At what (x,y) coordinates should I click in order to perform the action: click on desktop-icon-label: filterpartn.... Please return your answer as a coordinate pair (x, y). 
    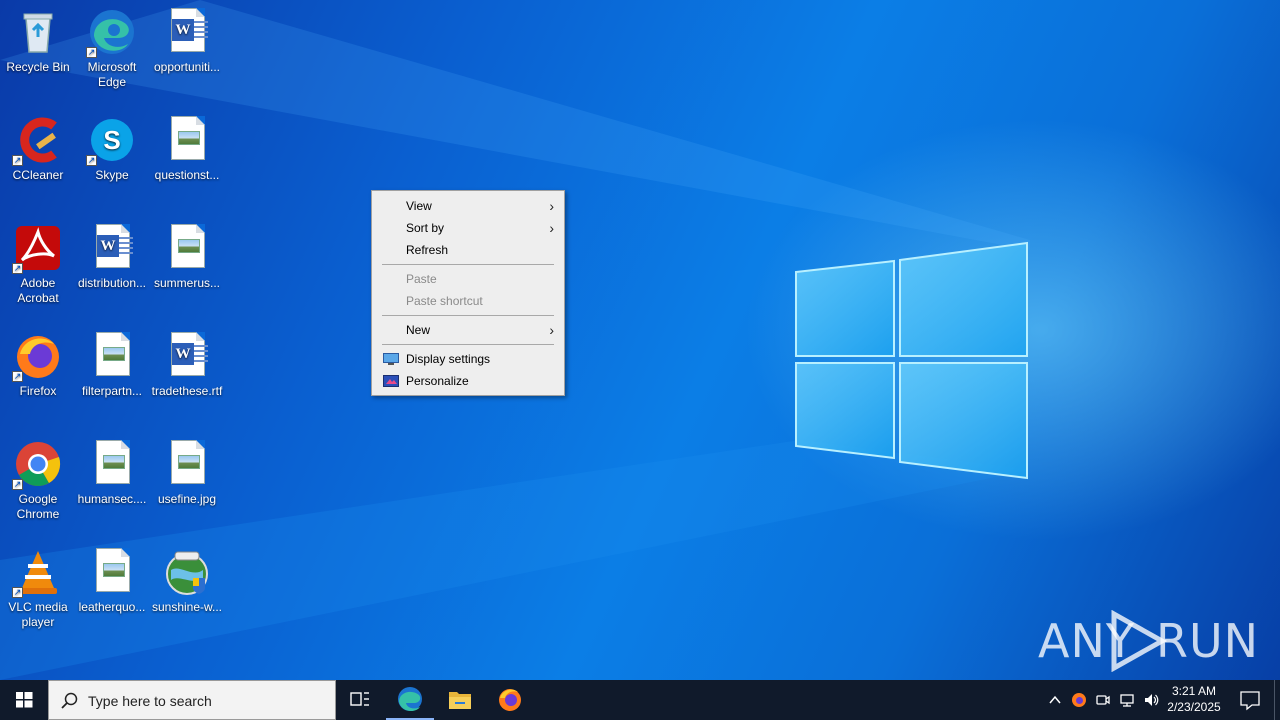
    Looking at the image, I should click on (112, 391).